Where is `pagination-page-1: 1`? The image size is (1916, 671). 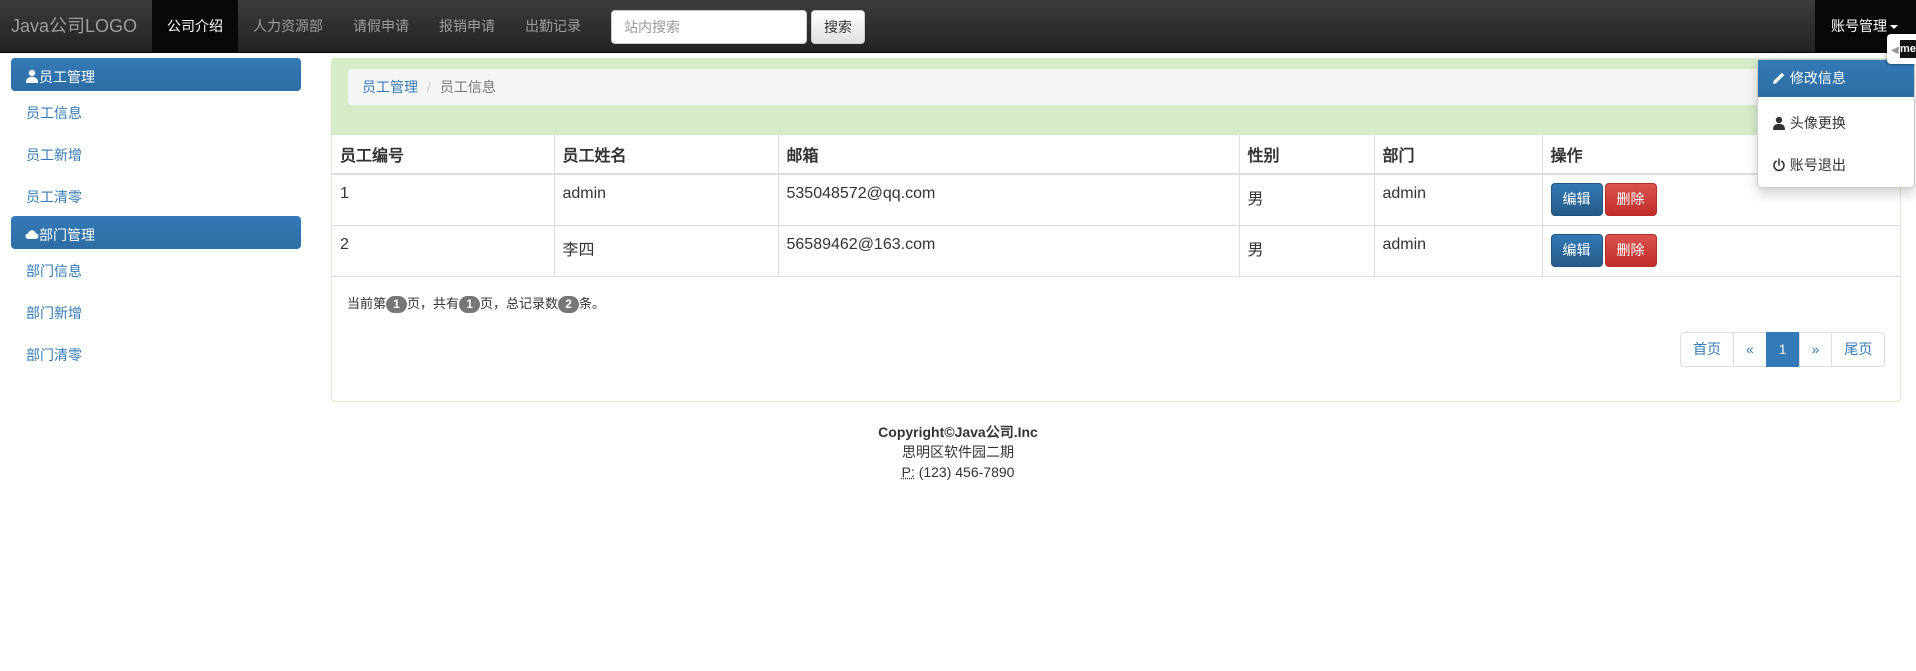 pagination-page-1: 1 is located at coordinates (1782, 349).